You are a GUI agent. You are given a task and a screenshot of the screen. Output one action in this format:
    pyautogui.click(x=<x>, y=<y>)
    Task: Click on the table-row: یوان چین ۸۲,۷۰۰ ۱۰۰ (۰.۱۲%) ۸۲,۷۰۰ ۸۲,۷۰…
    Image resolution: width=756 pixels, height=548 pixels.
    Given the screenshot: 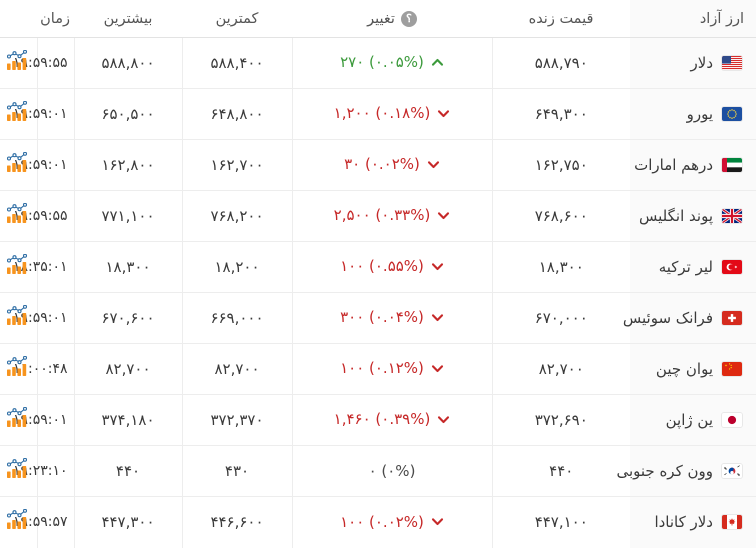 What is the action you would take?
    pyautogui.click(x=378, y=369)
    